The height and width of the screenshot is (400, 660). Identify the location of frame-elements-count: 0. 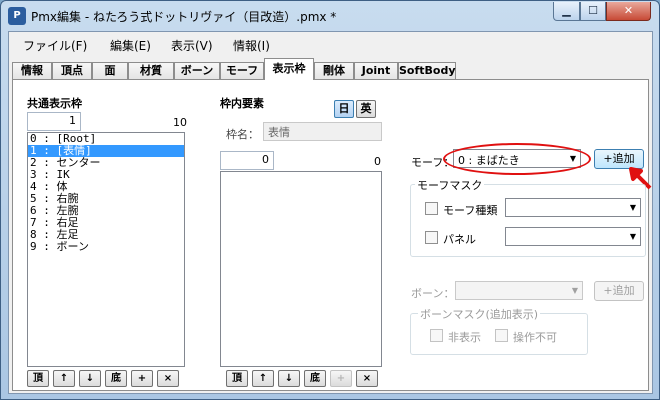
(377, 161).